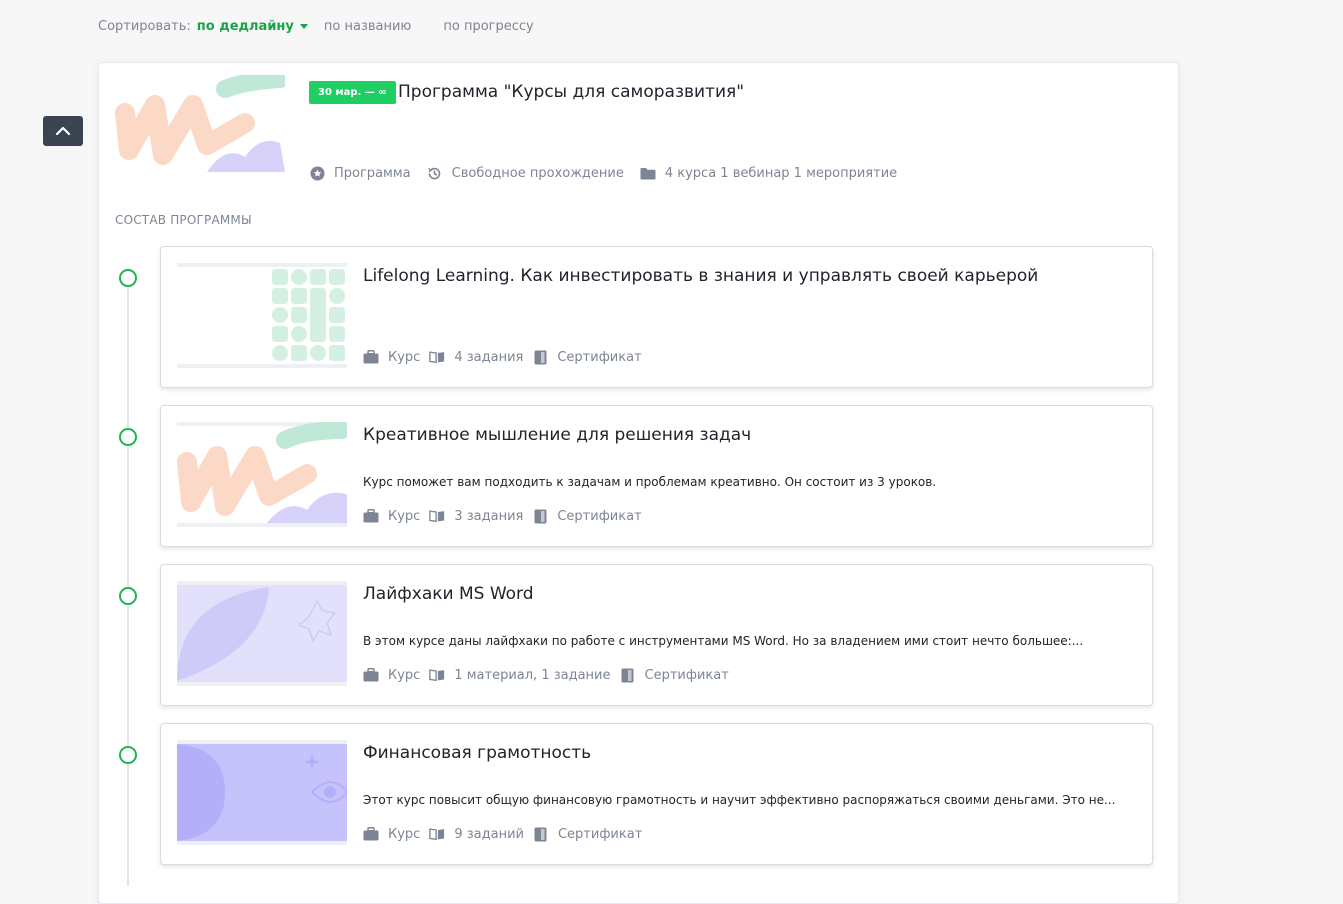 The width and height of the screenshot is (1343, 904). I want to click on sort-label: Сортировать:, so click(144, 26).